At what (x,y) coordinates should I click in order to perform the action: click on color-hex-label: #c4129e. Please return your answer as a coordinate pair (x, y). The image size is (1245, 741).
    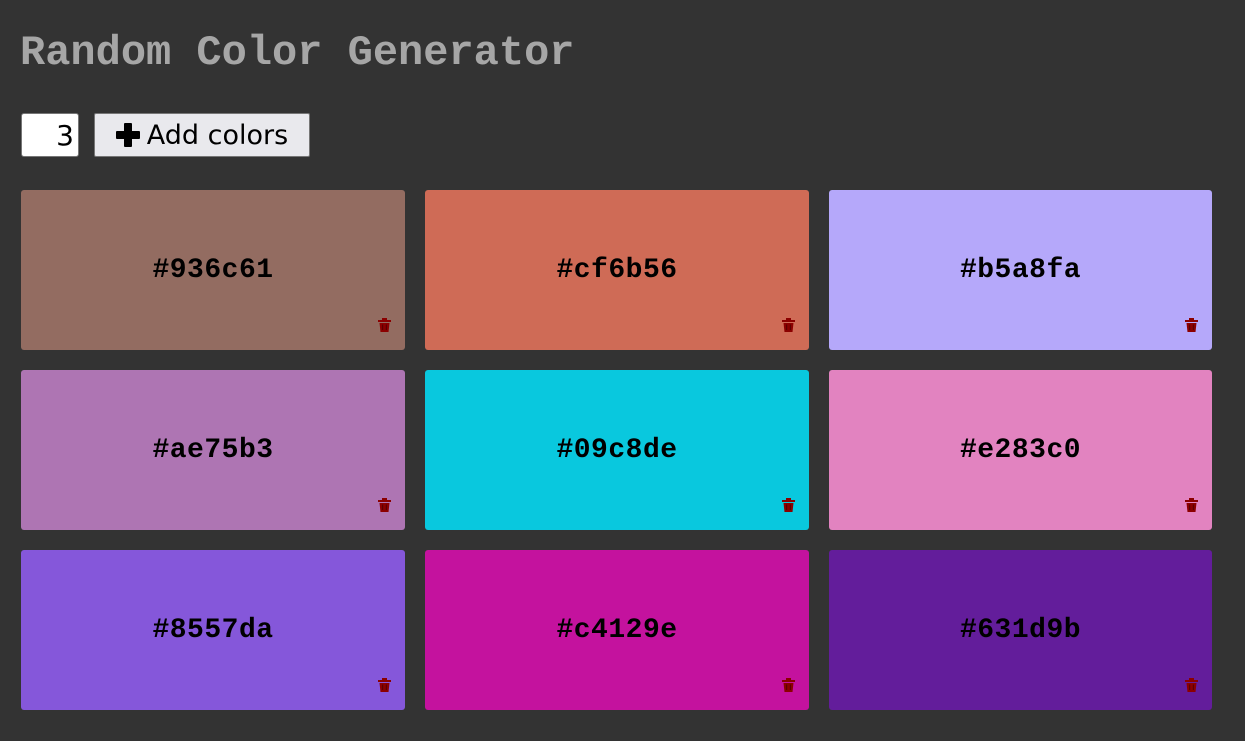
    Looking at the image, I should click on (617, 630).